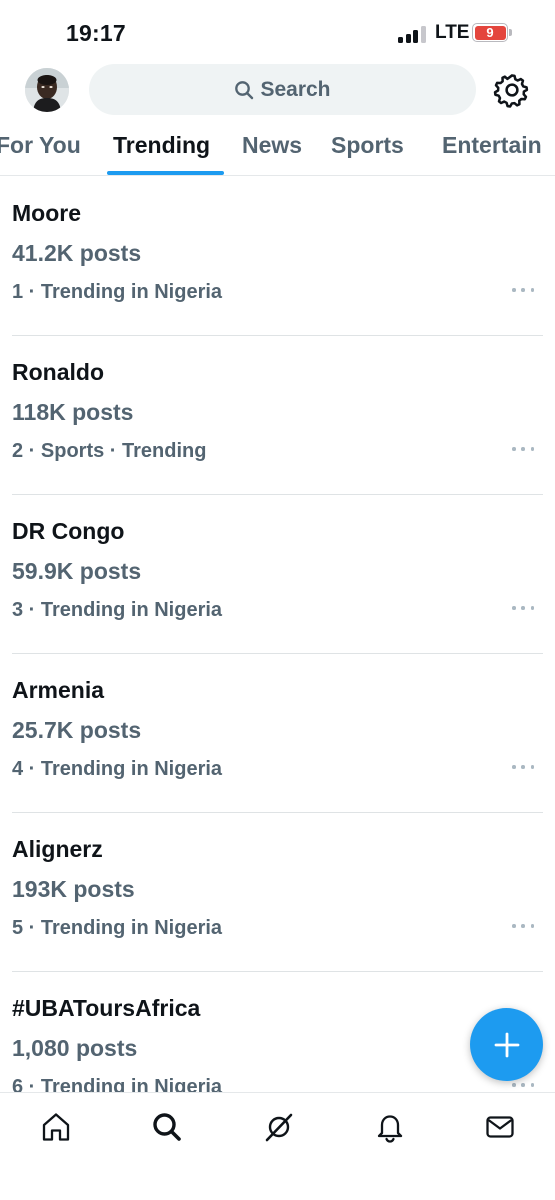 This screenshot has height=1200, width=555. I want to click on trend-title: #UBAToursAfrica, so click(106, 1008).